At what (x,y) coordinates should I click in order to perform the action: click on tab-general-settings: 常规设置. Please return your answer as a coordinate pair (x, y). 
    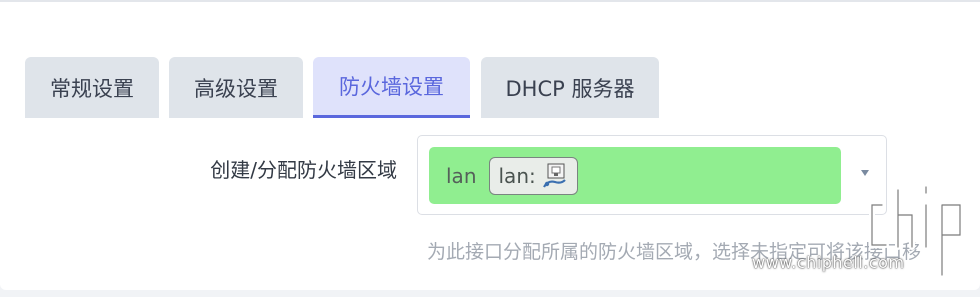
    Looking at the image, I should click on (92, 87).